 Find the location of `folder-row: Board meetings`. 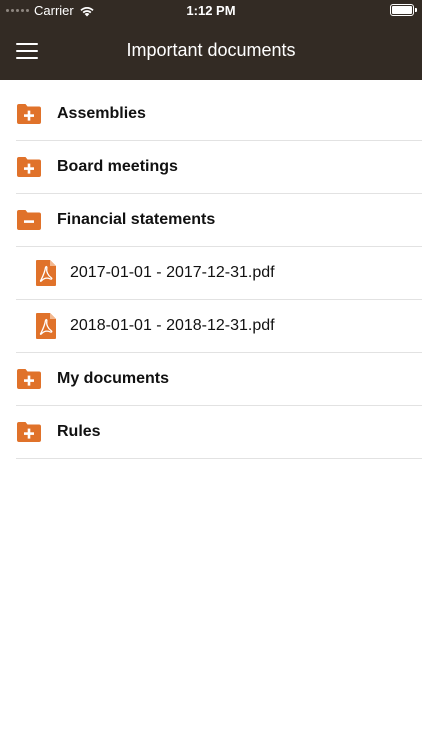

folder-row: Board meetings is located at coordinates (219, 167).